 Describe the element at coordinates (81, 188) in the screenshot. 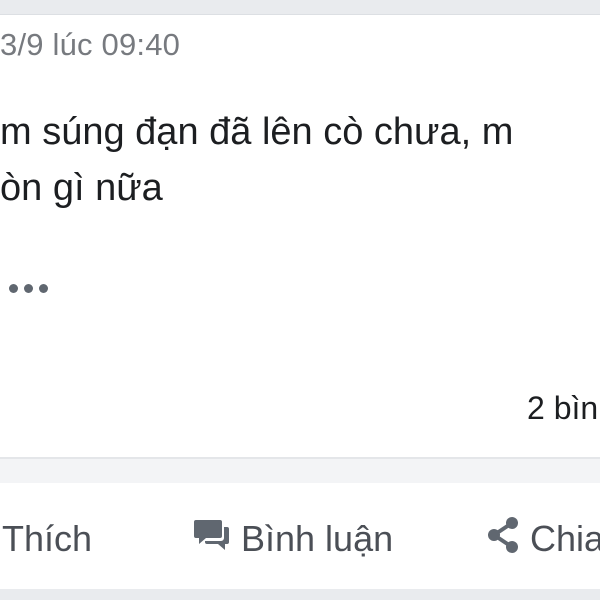

I see `post-text-line-2: òn gì nữa` at that location.